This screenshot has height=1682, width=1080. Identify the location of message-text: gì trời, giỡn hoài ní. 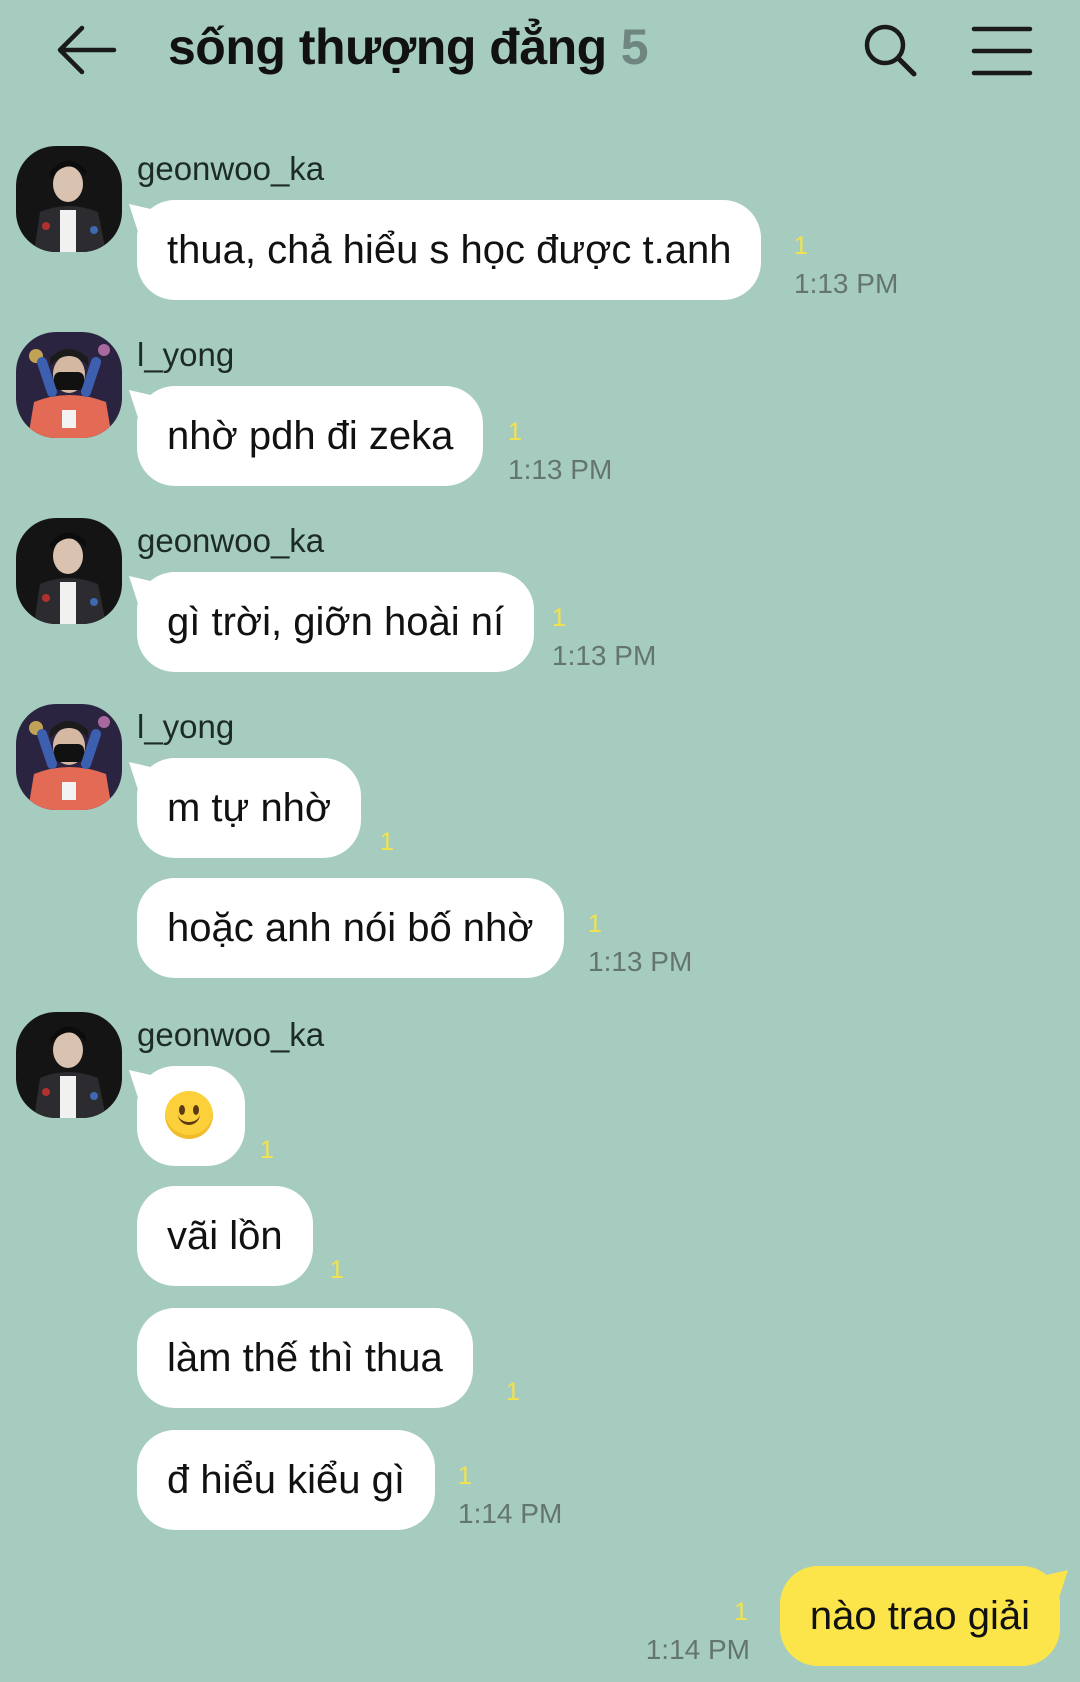
(336, 622).